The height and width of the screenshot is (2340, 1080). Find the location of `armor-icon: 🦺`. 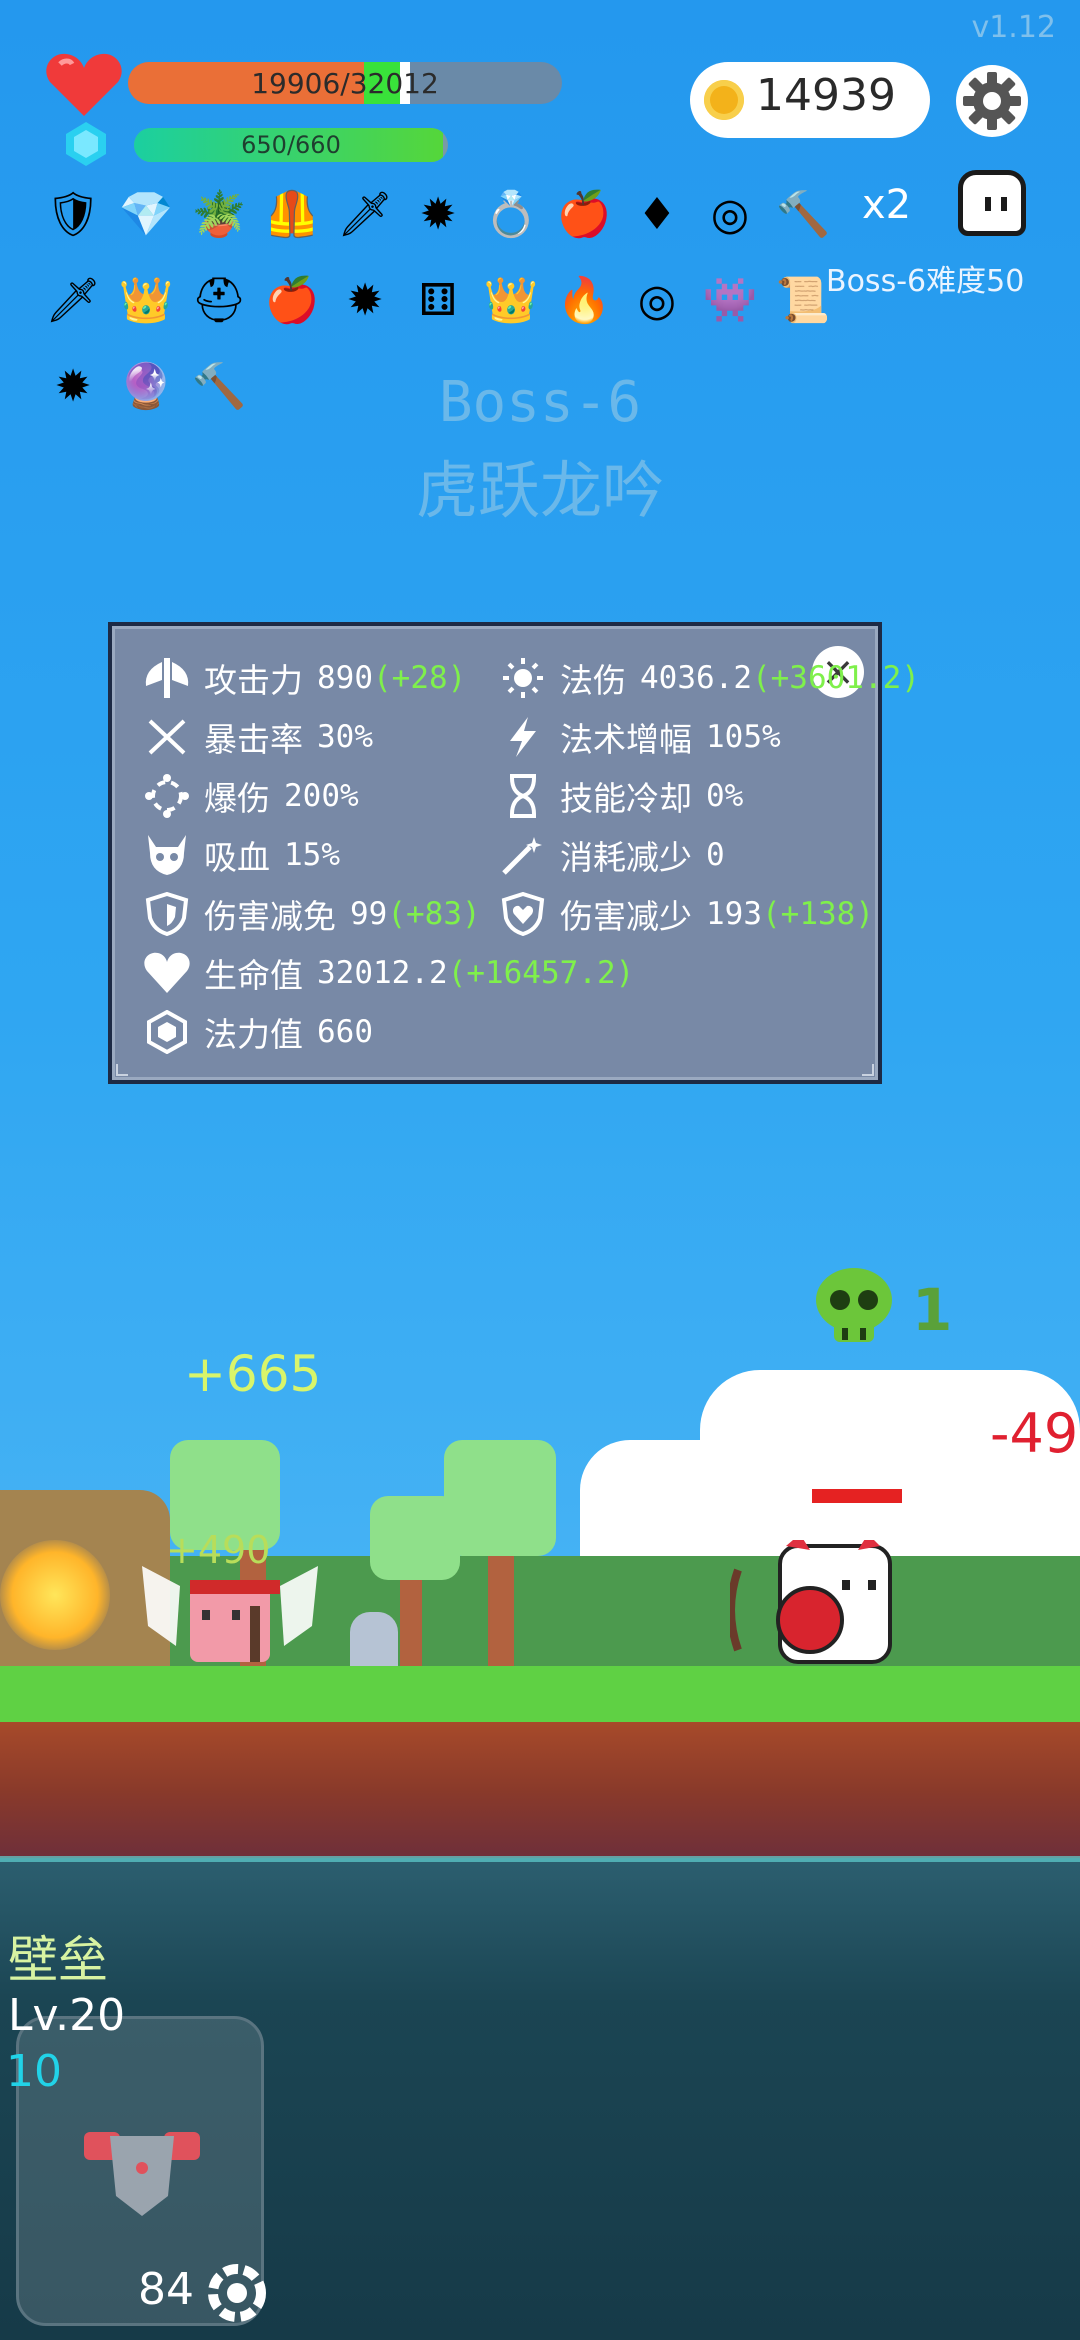

armor-icon: 🦺 is located at coordinates (292, 215).